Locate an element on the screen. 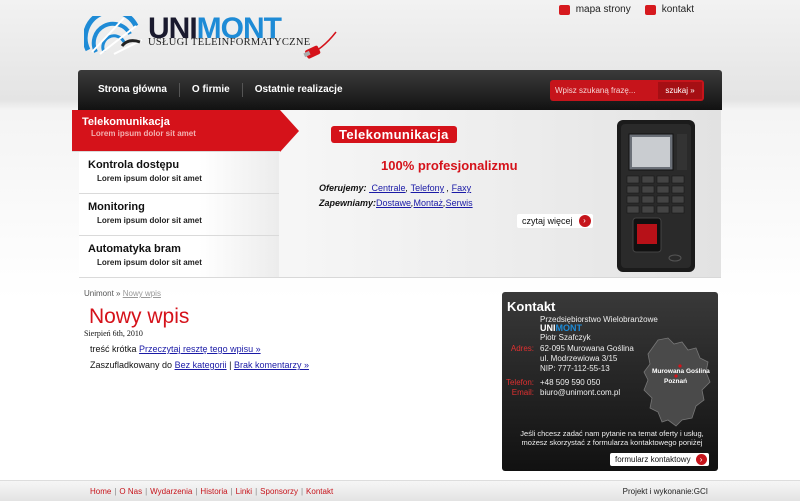 This screenshot has height=501, width=800. mail-icon is located at coordinates (650, 9).